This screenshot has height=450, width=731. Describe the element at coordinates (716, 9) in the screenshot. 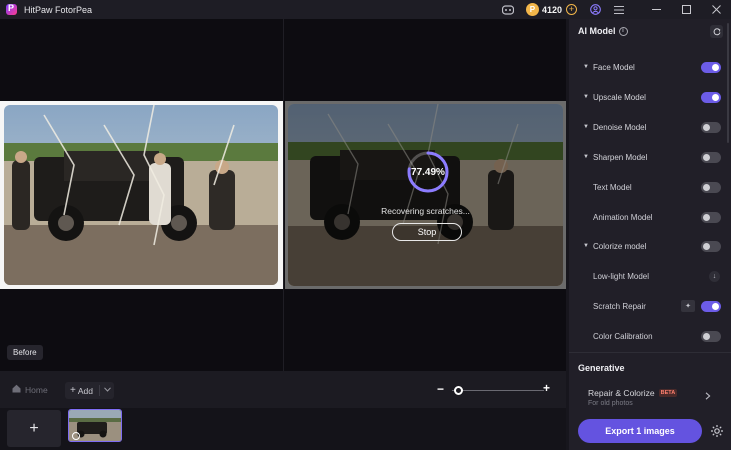

I see `close-icon` at that location.